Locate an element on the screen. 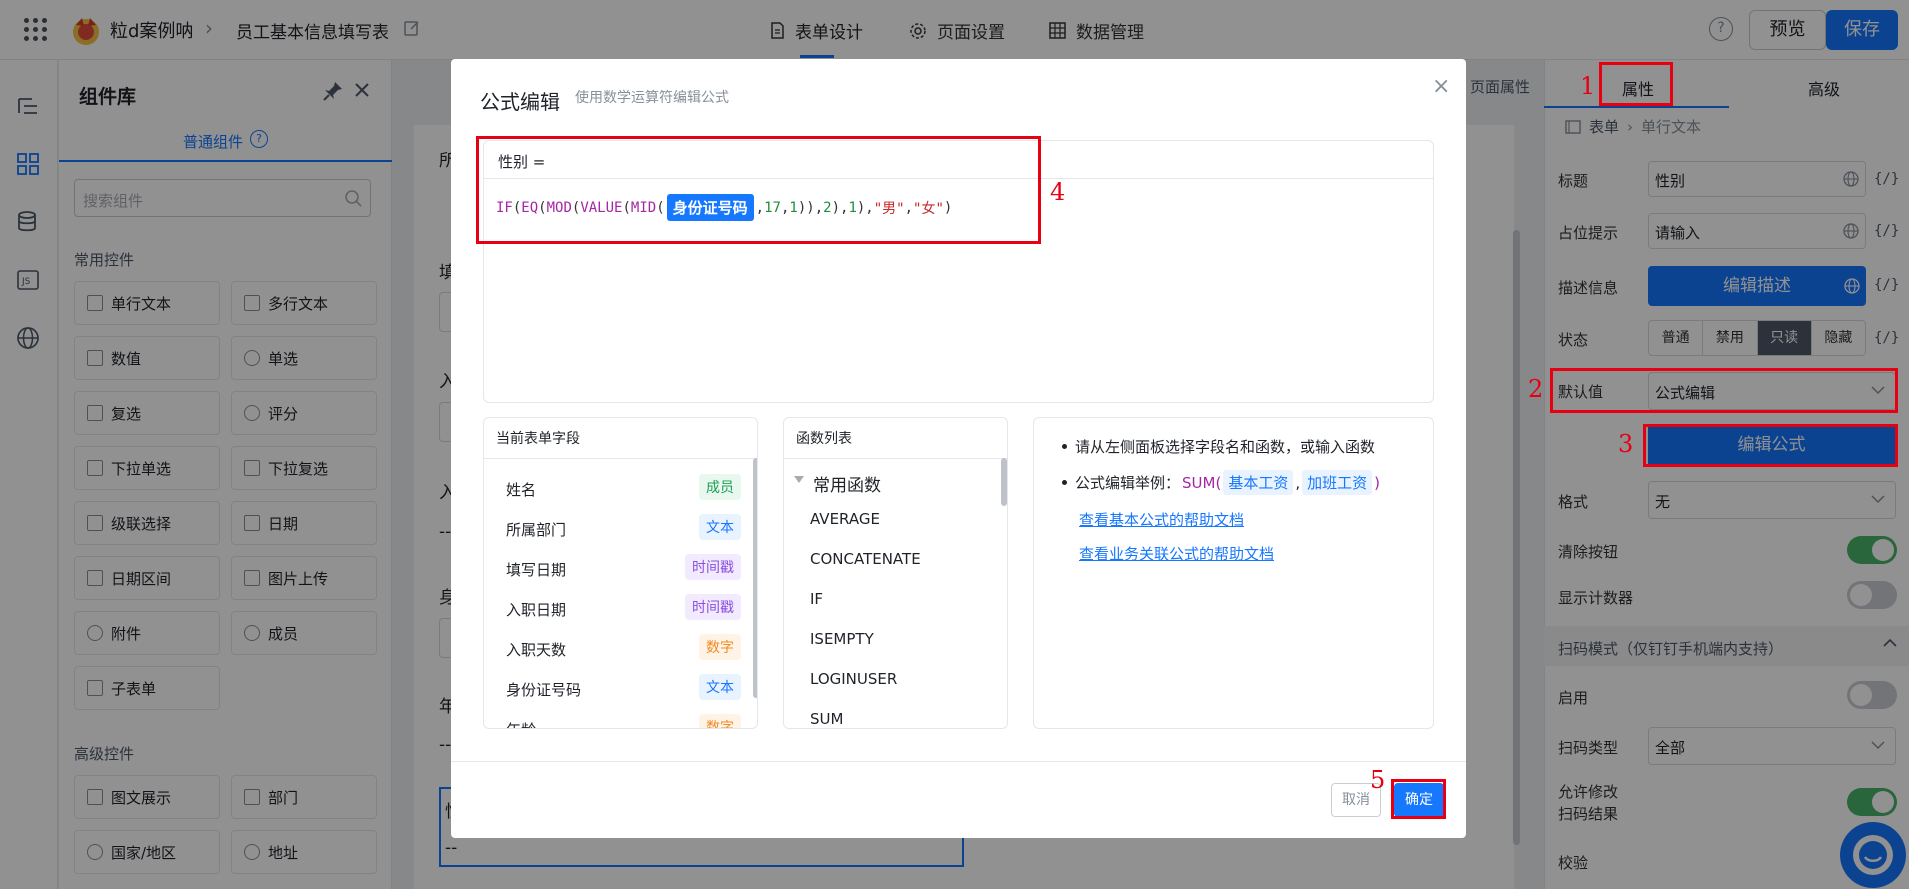 The height and width of the screenshot is (889, 1909). functions-scrollbar is located at coordinates (1004, 482).